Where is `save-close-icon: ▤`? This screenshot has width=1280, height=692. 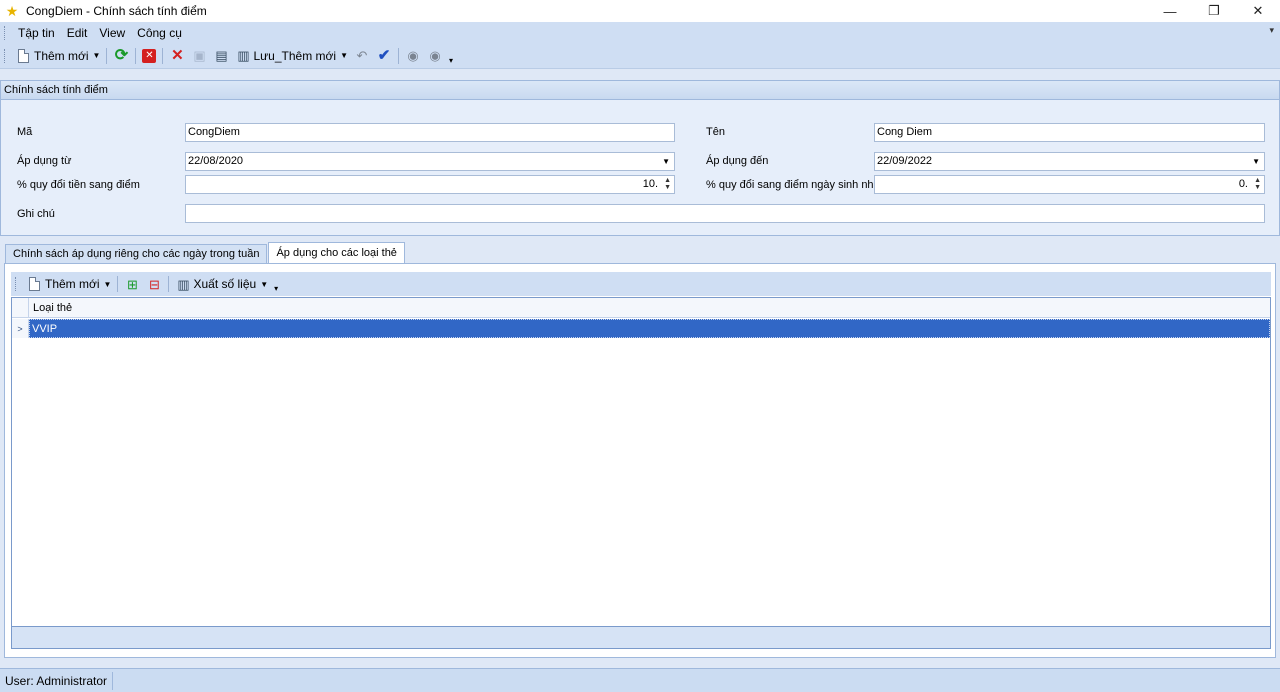 save-close-icon: ▤ is located at coordinates (221, 55).